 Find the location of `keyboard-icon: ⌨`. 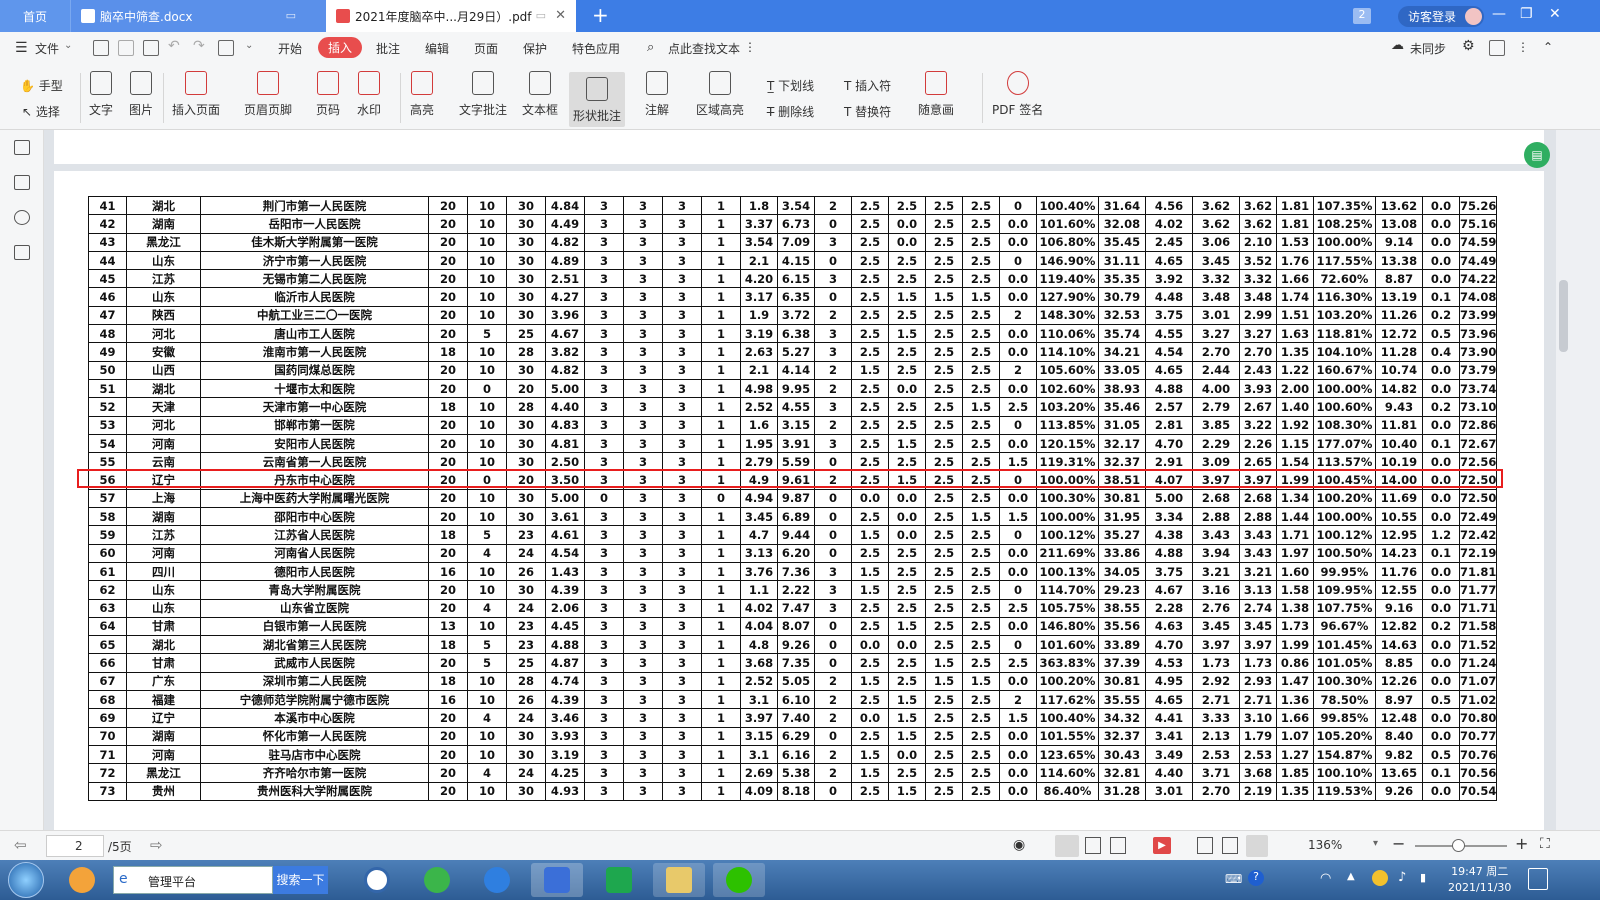

keyboard-icon: ⌨ is located at coordinates (1233, 879).